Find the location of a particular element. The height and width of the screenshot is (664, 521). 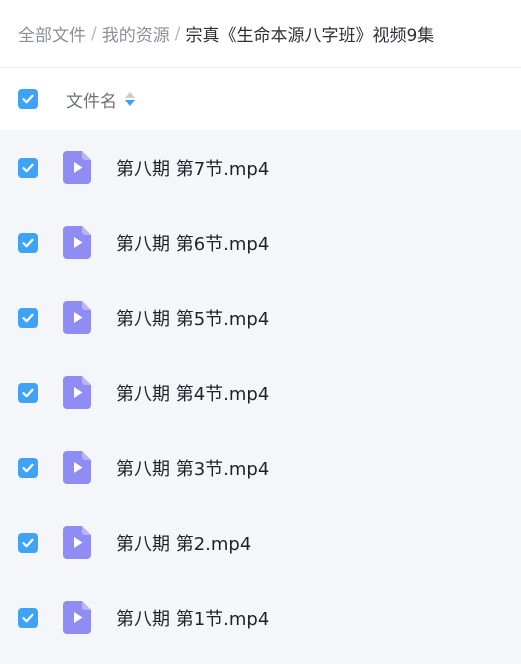

file-name: 第八期 第1节.mp4 is located at coordinates (193, 619).